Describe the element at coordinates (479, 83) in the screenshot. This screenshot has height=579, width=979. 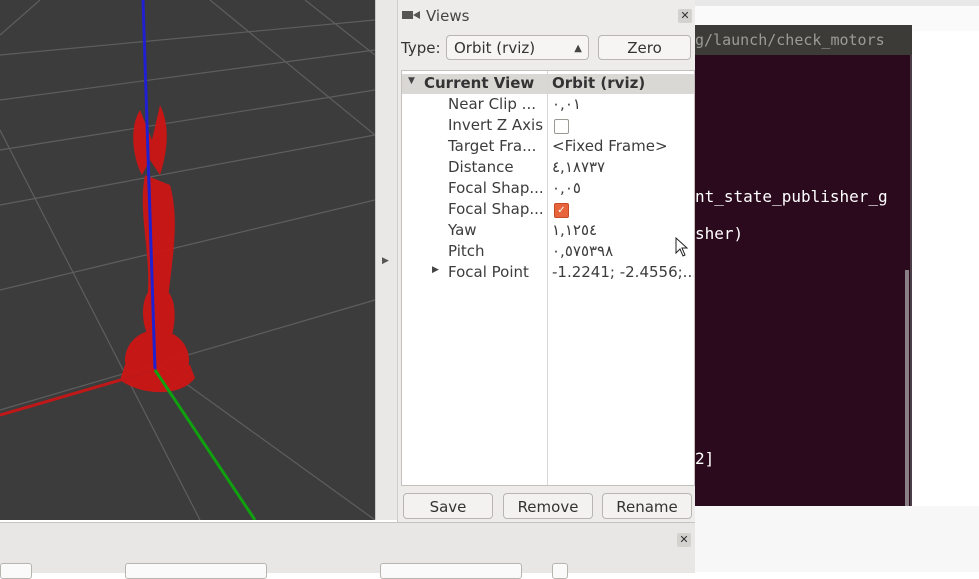
I see `current-view-label: Current View` at that location.